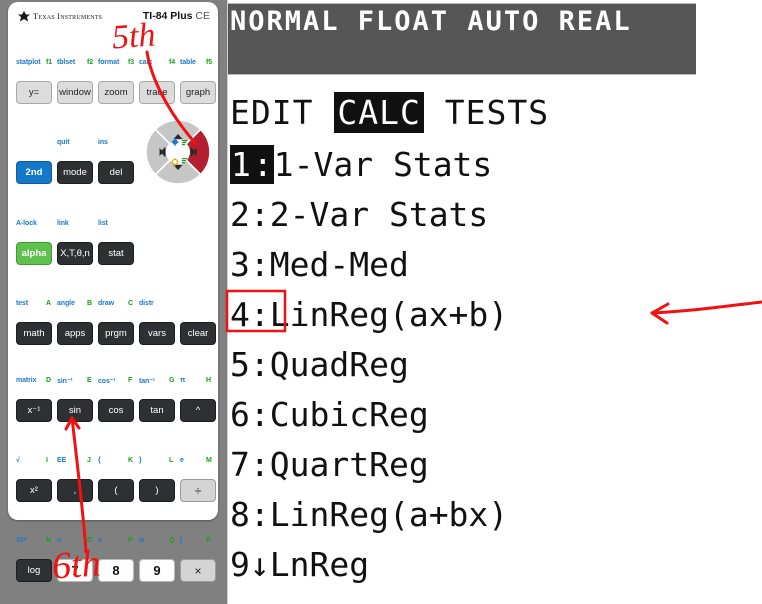 The width and height of the screenshot is (762, 604). Describe the element at coordinates (319, 564) in the screenshot. I see `menu-item-label: LnReg` at that location.